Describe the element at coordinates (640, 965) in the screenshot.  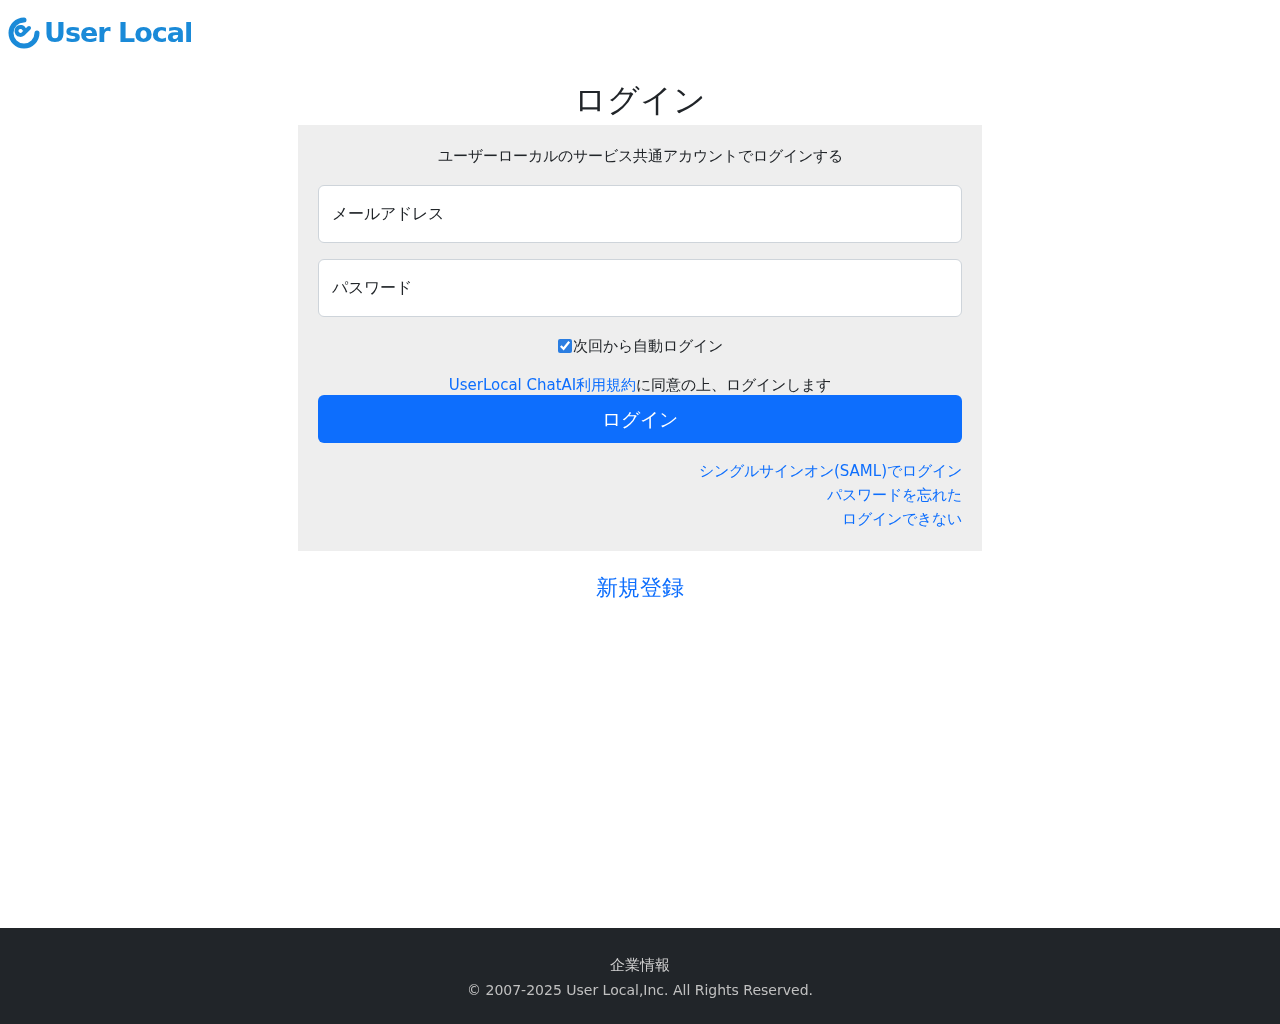
I see `company-info-link: 企業情報` at that location.